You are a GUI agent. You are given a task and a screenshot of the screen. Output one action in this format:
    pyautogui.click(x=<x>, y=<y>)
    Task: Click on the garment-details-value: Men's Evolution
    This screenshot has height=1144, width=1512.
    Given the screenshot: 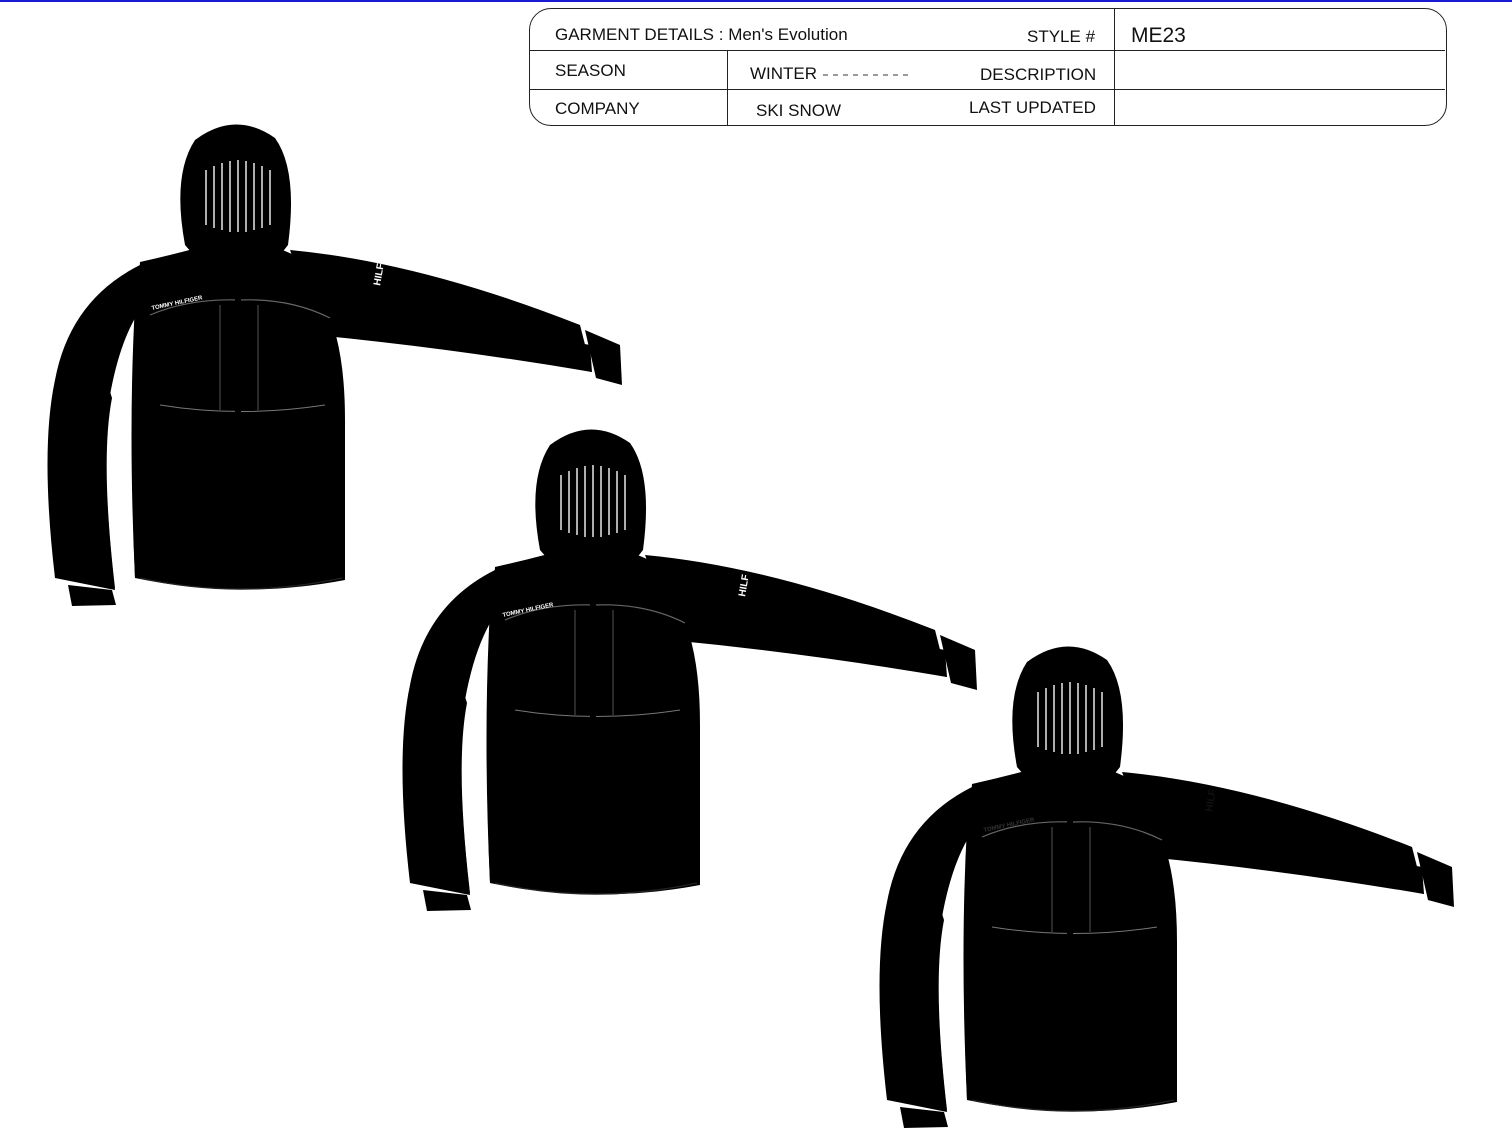 What is the action you would take?
    pyautogui.click(x=788, y=34)
    